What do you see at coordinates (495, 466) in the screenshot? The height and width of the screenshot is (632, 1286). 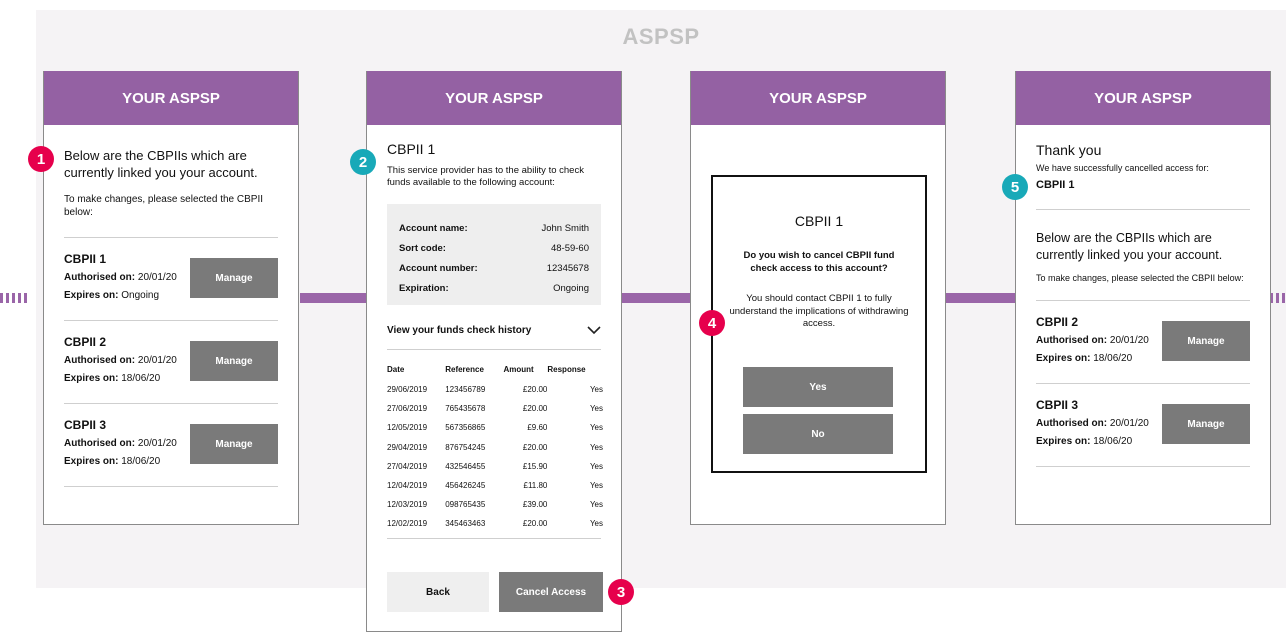 I see `table-row: 27/04/2019 432546455 £15.90 Yes` at bounding box center [495, 466].